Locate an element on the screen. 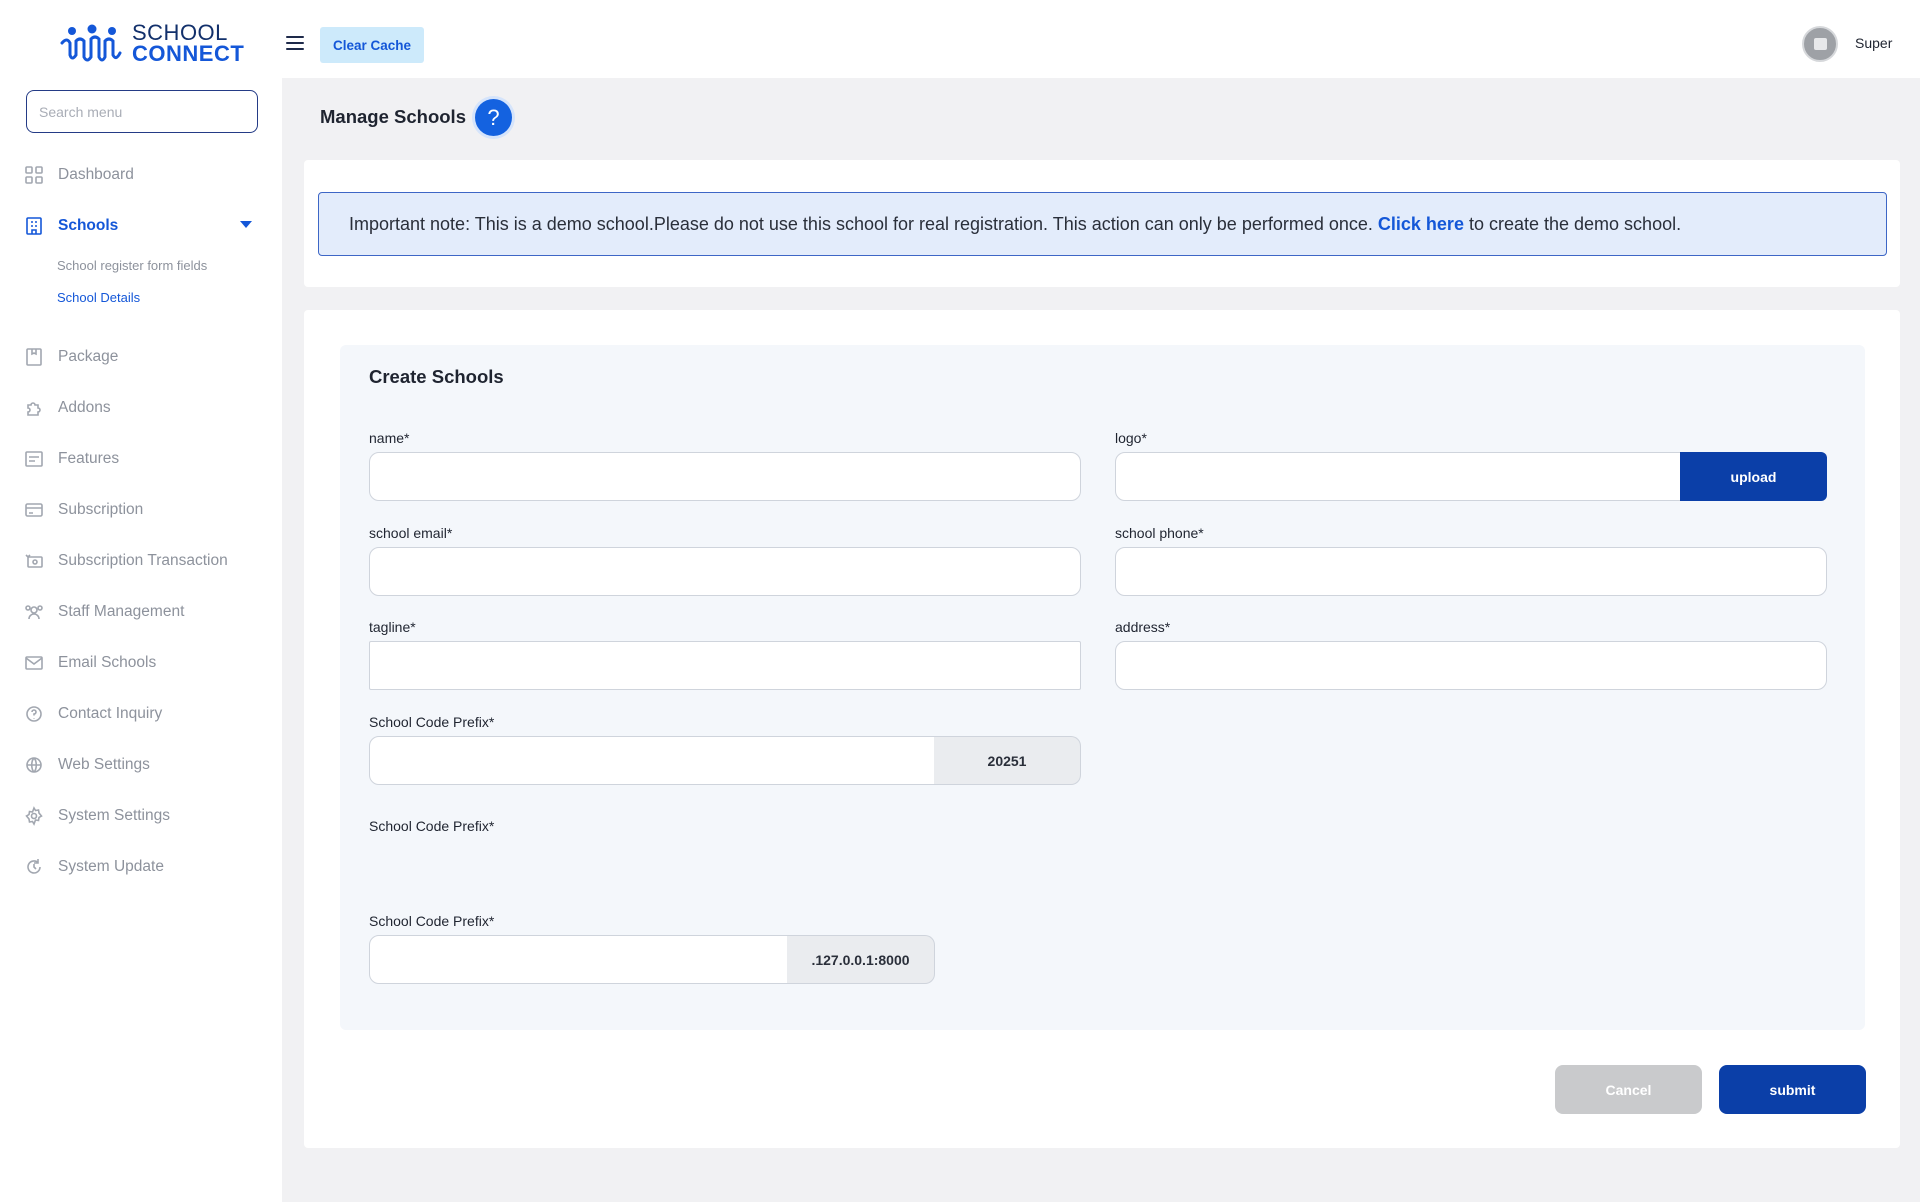 This screenshot has height=1202, width=1920. brand-line-1: SCHOOL is located at coordinates (180, 32).